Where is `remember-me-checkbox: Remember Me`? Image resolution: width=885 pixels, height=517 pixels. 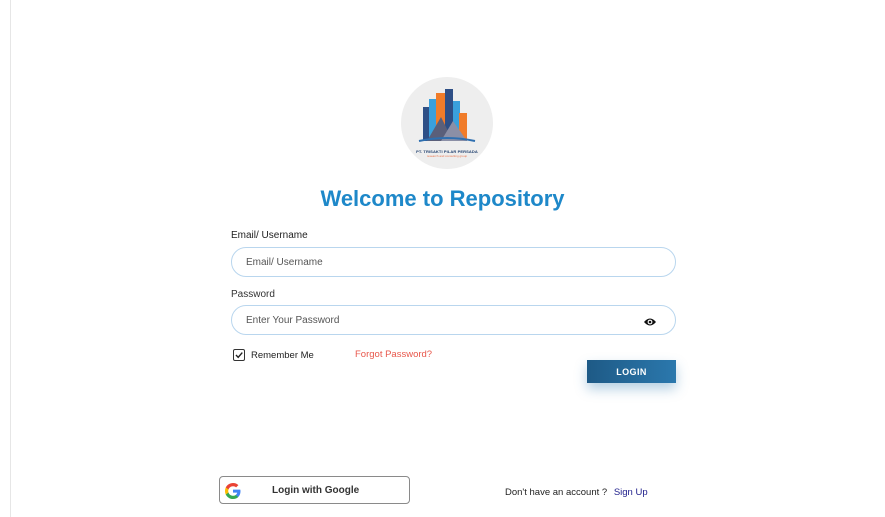
remember-me-checkbox: Remember Me is located at coordinates (273, 355).